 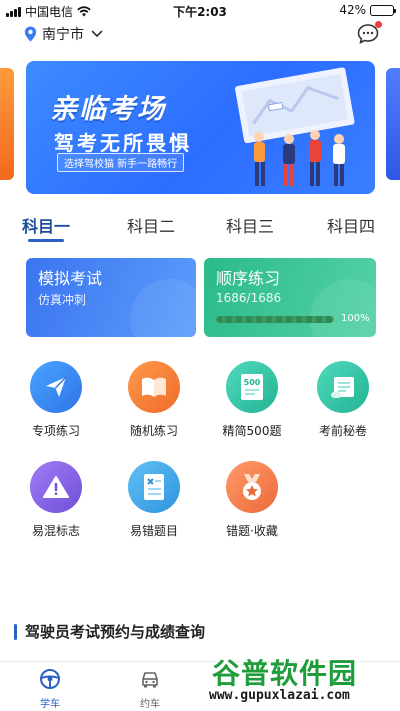 What do you see at coordinates (252, 431) in the screenshot?
I see `tool-label: 精简500题` at bounding box center [252, 431].